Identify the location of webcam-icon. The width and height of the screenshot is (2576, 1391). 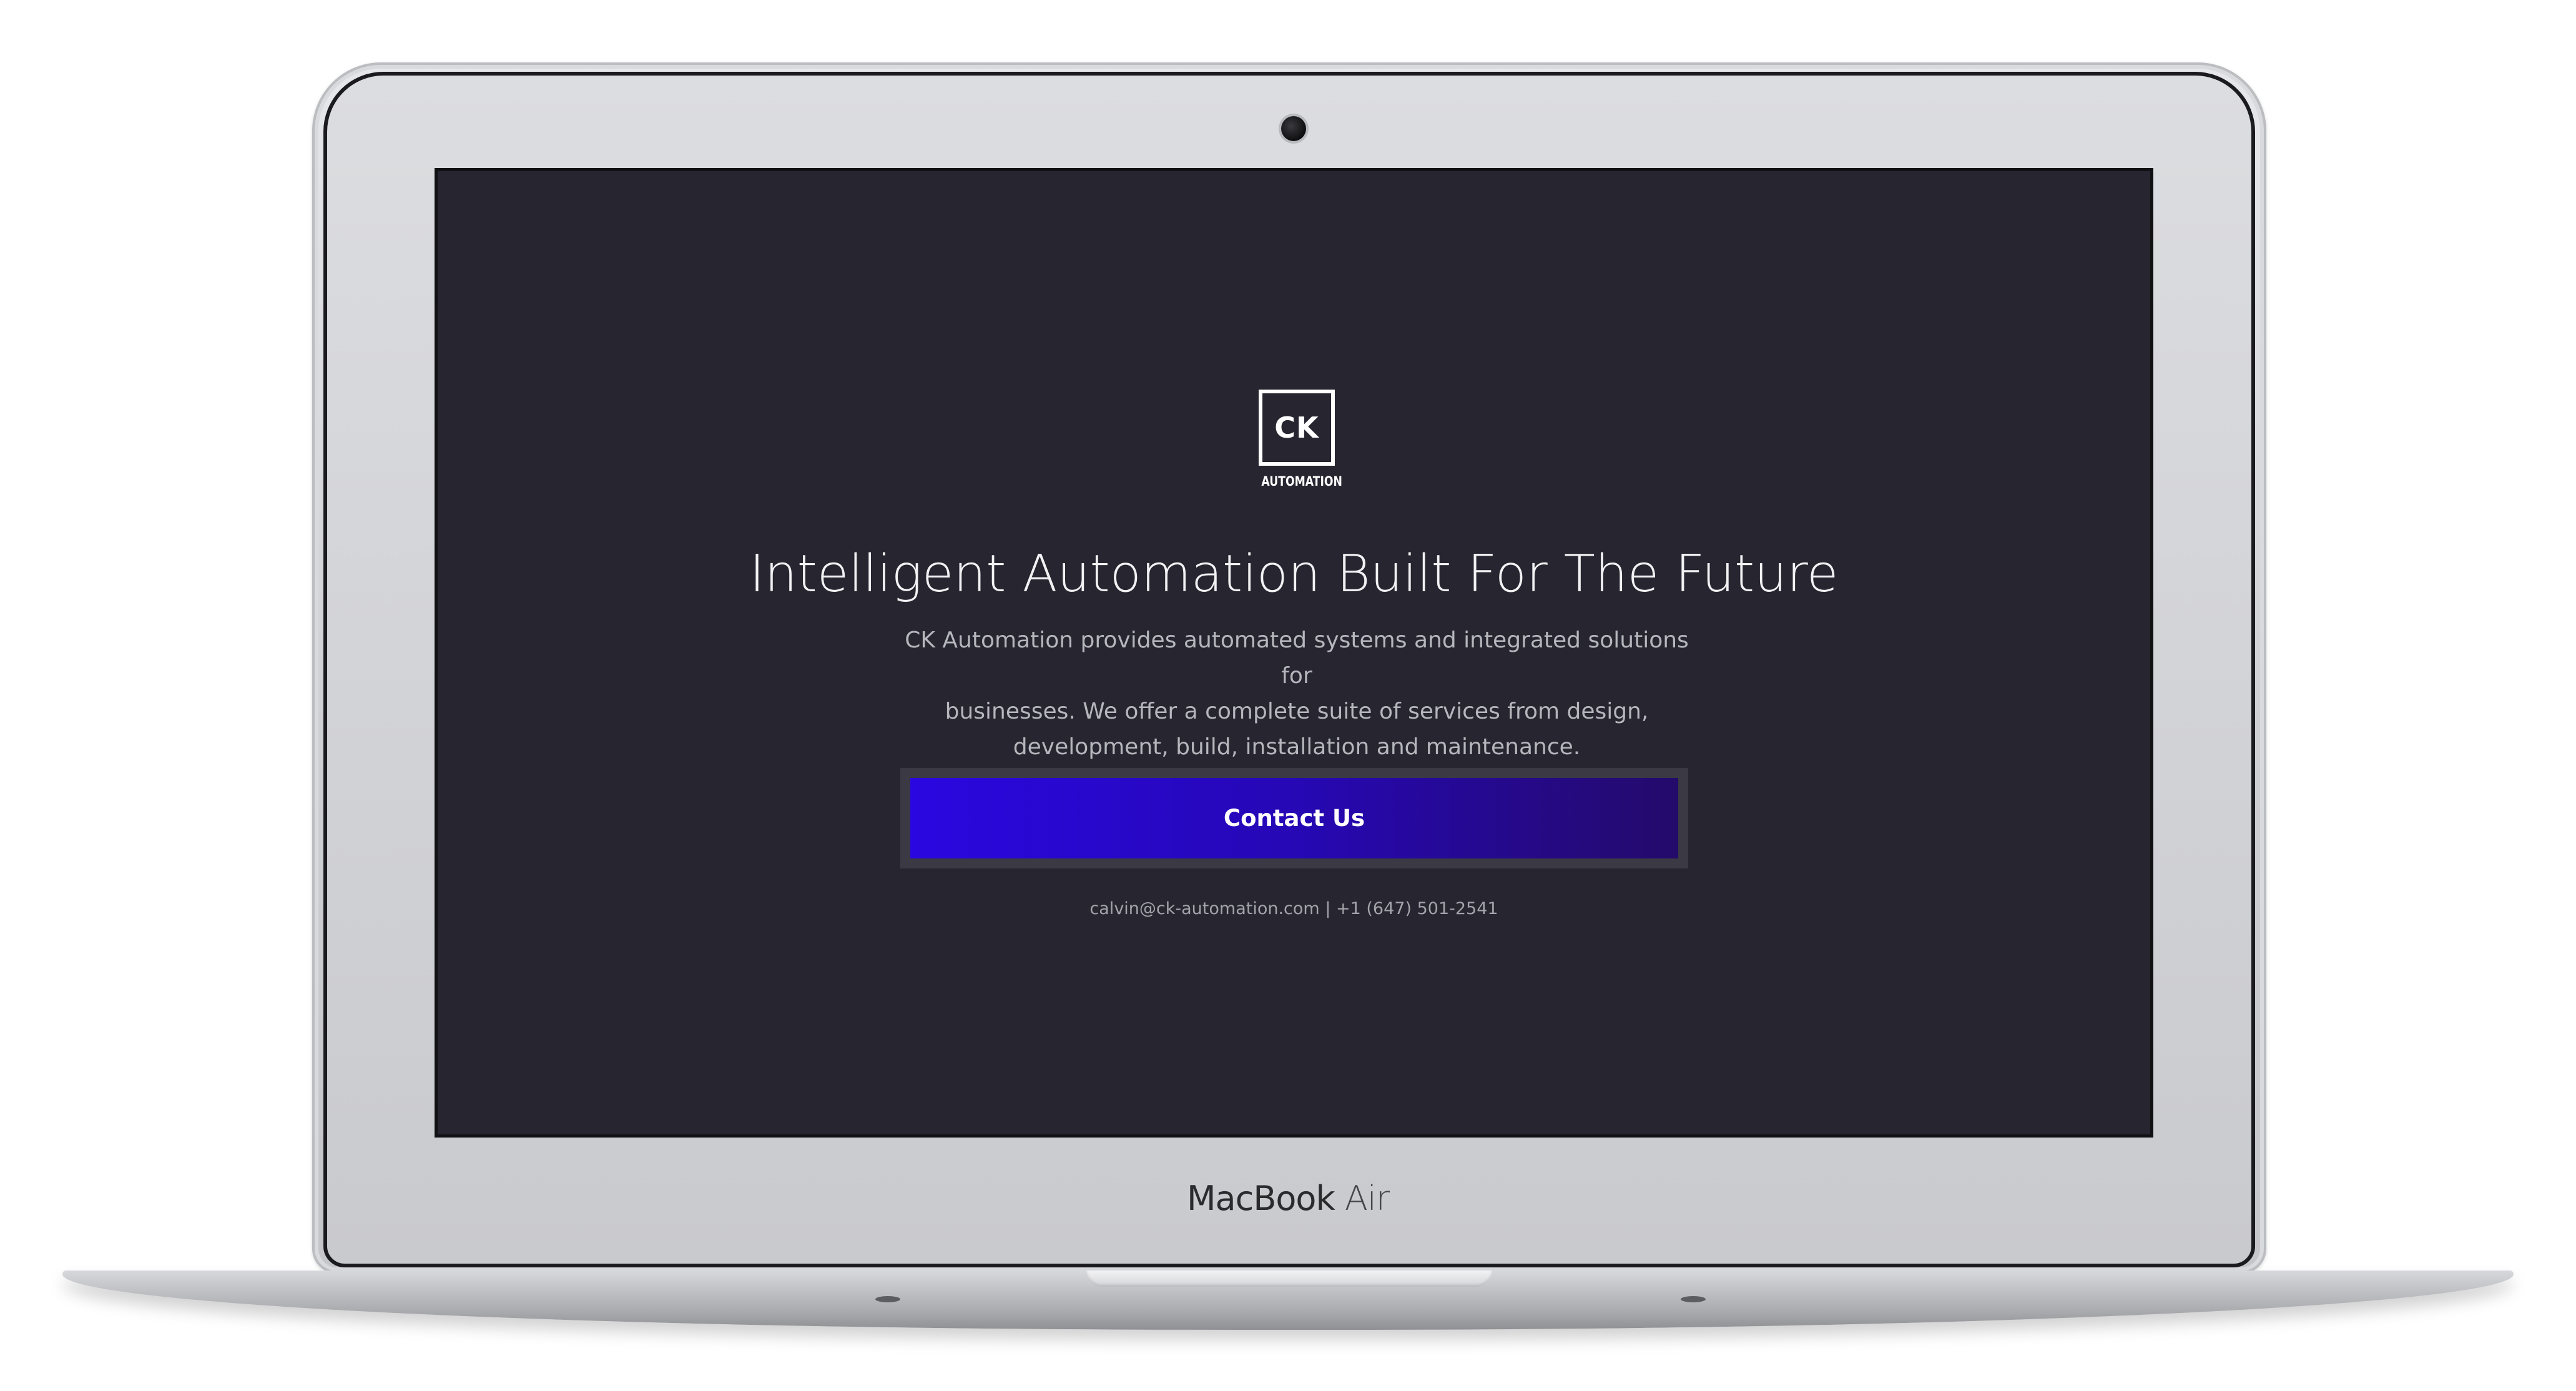
(1293, 128).